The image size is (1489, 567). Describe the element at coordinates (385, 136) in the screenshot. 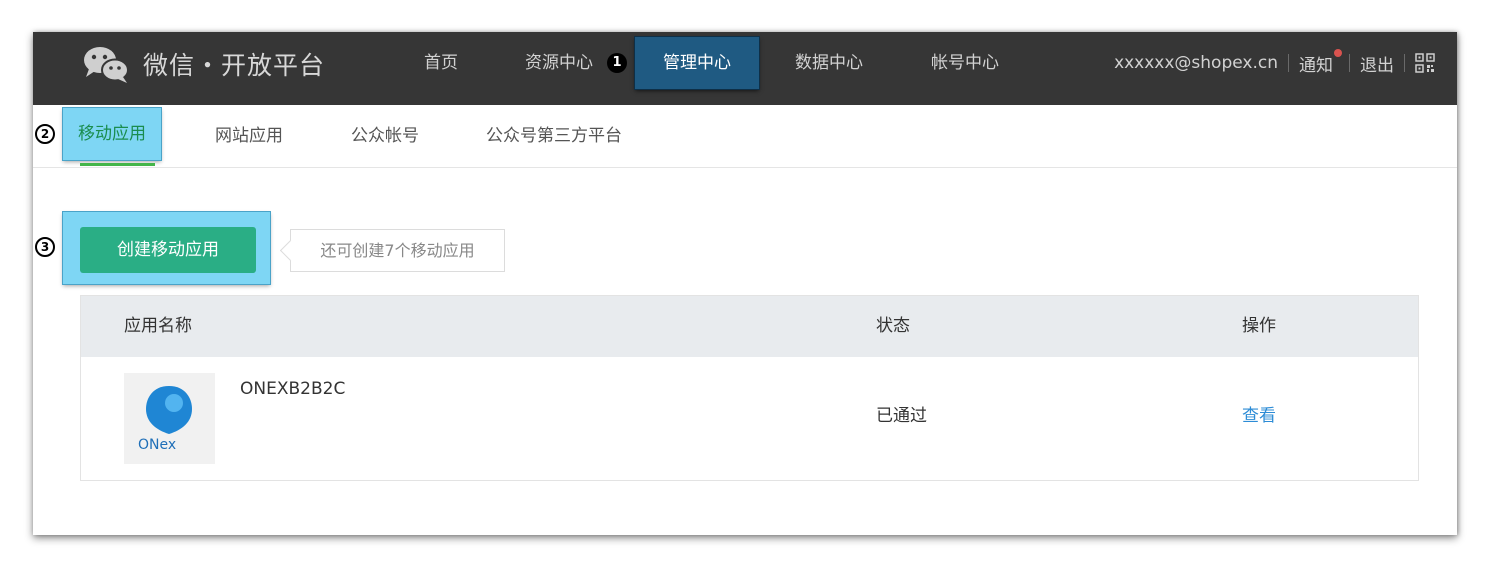

I see `tab-official-accounts: 公众帐号` at that location.